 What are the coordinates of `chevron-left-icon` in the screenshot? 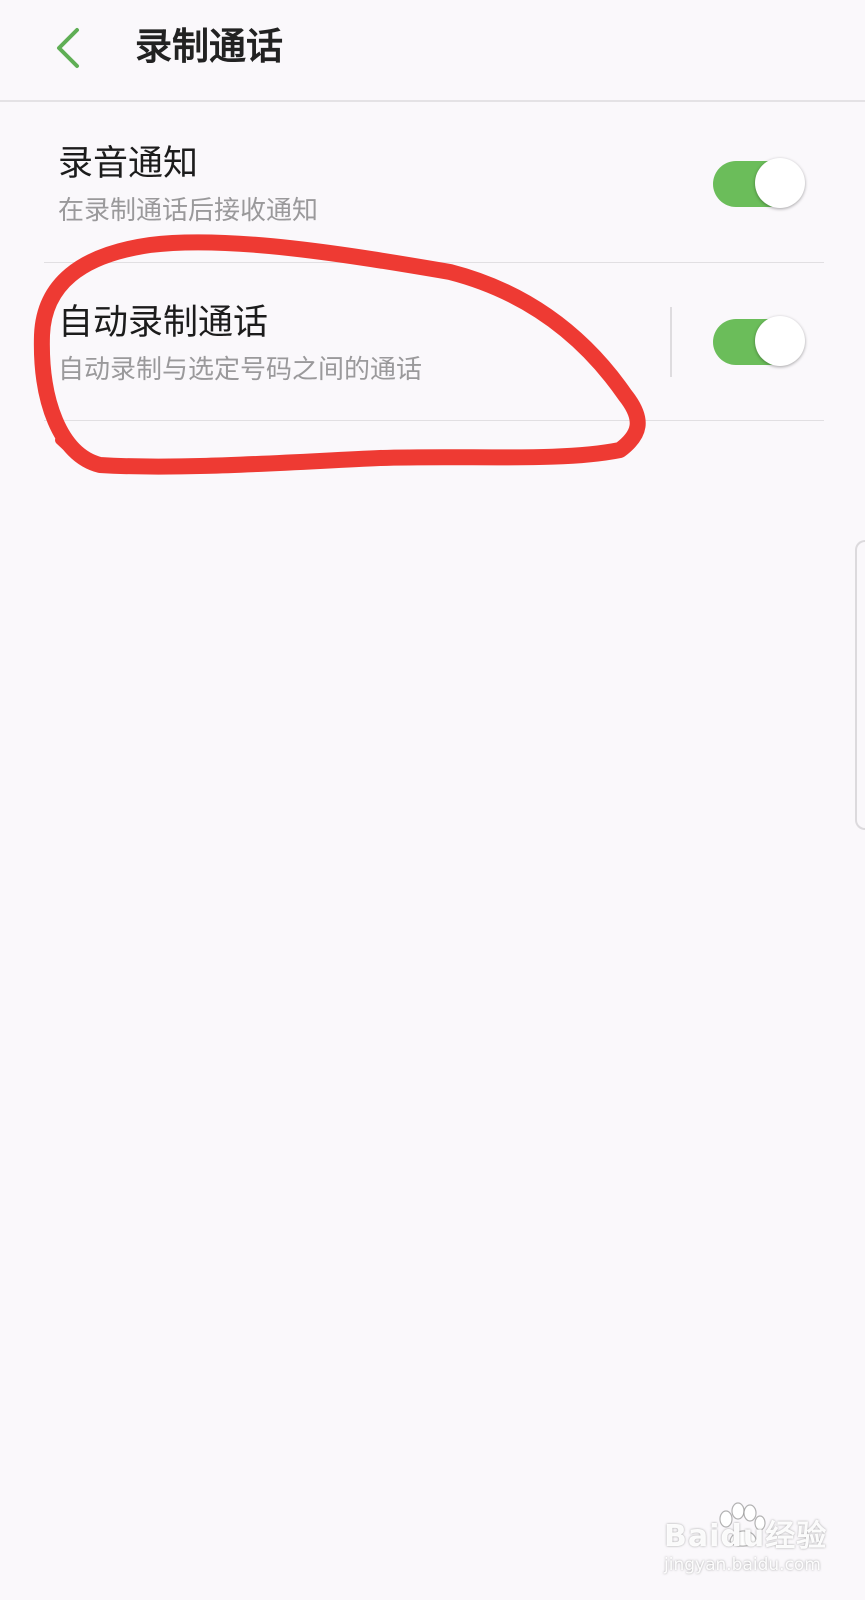 It's located at (68, 48).